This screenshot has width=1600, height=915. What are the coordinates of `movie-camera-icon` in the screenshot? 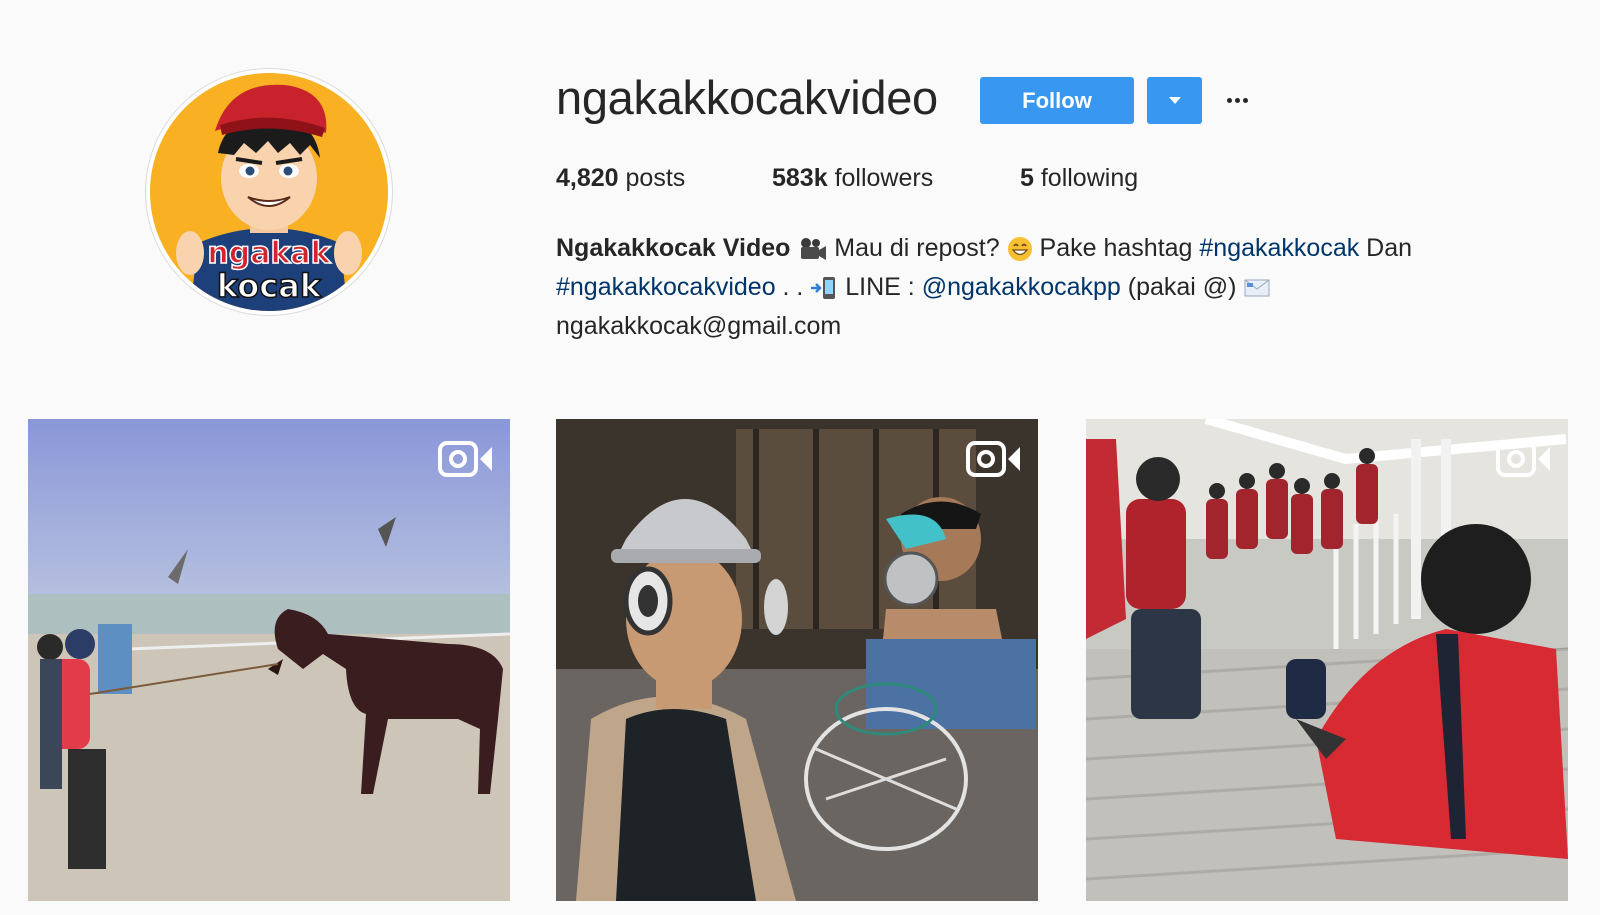 It's located at (814, 249).